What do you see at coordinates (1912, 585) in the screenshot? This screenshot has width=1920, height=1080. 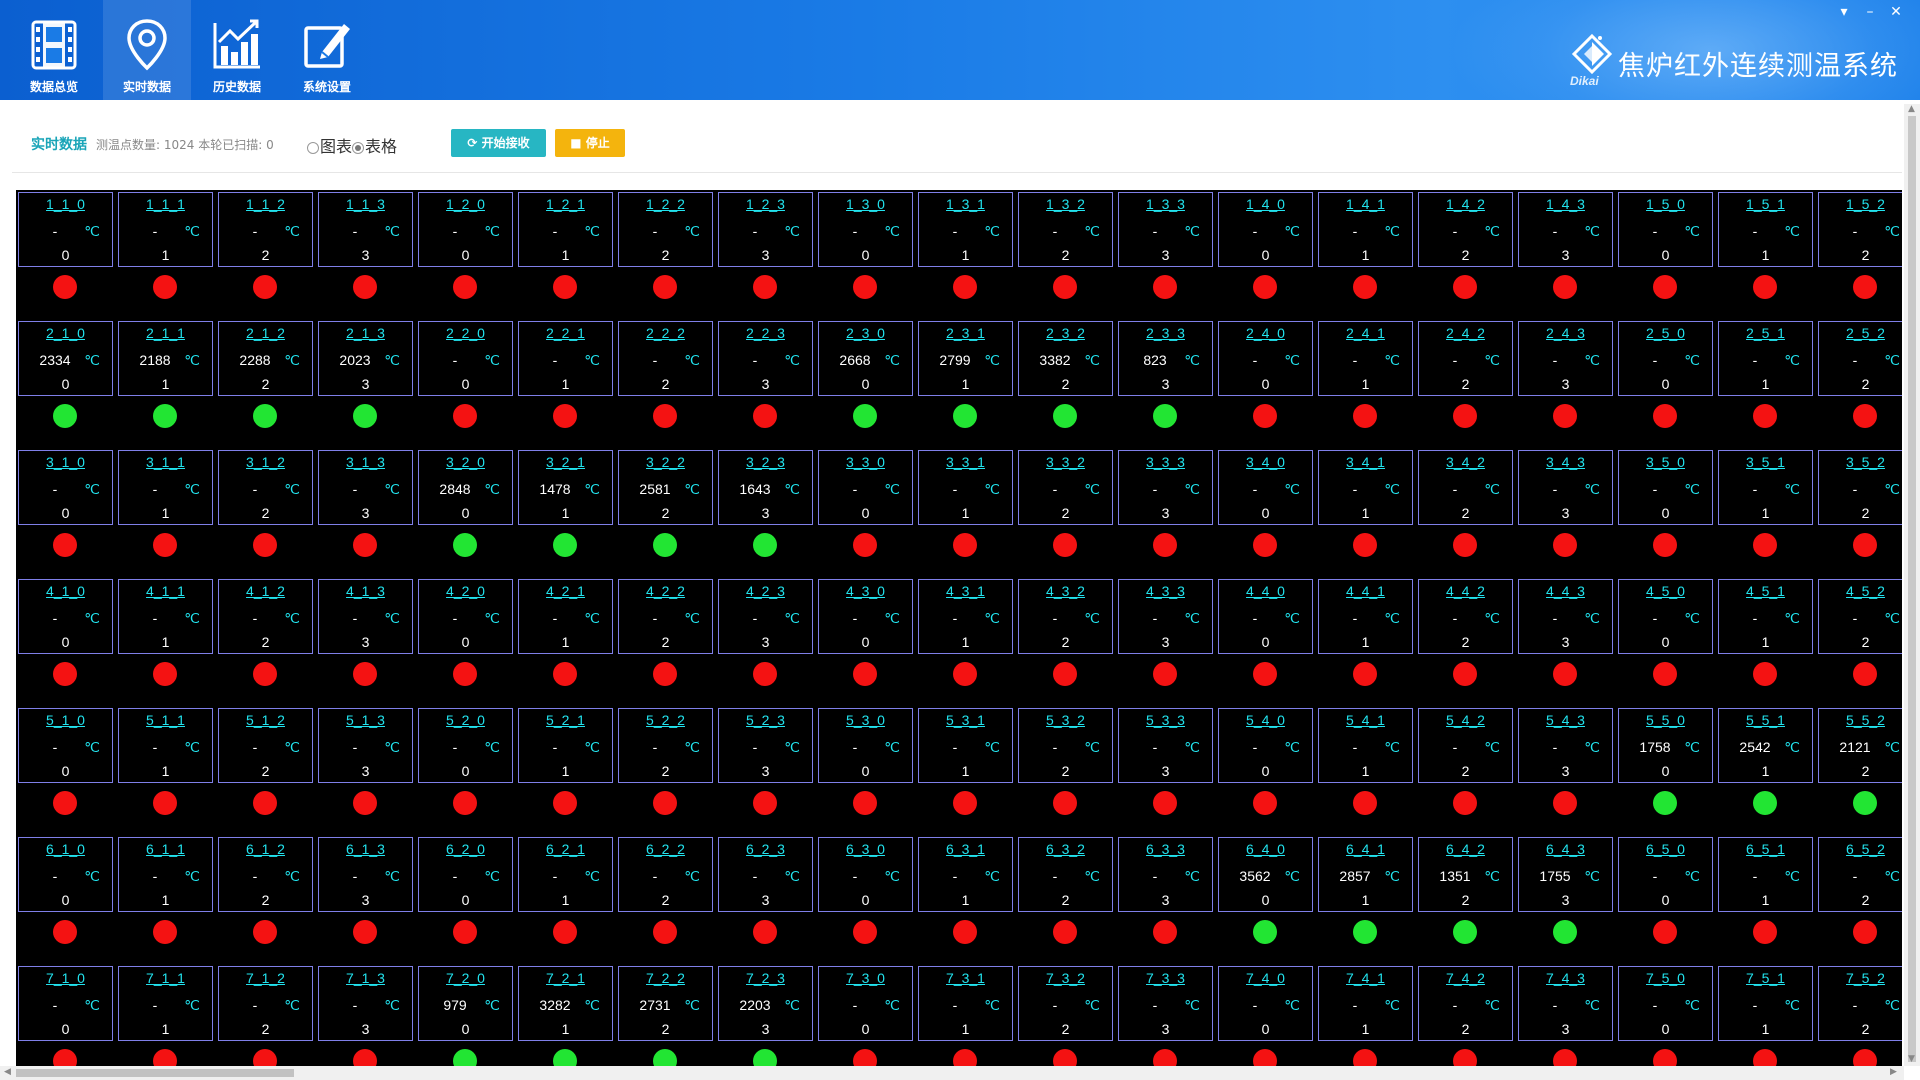 I see `vertical-scrollbar: ▲ ▼` at bounding box center [1912, 585].